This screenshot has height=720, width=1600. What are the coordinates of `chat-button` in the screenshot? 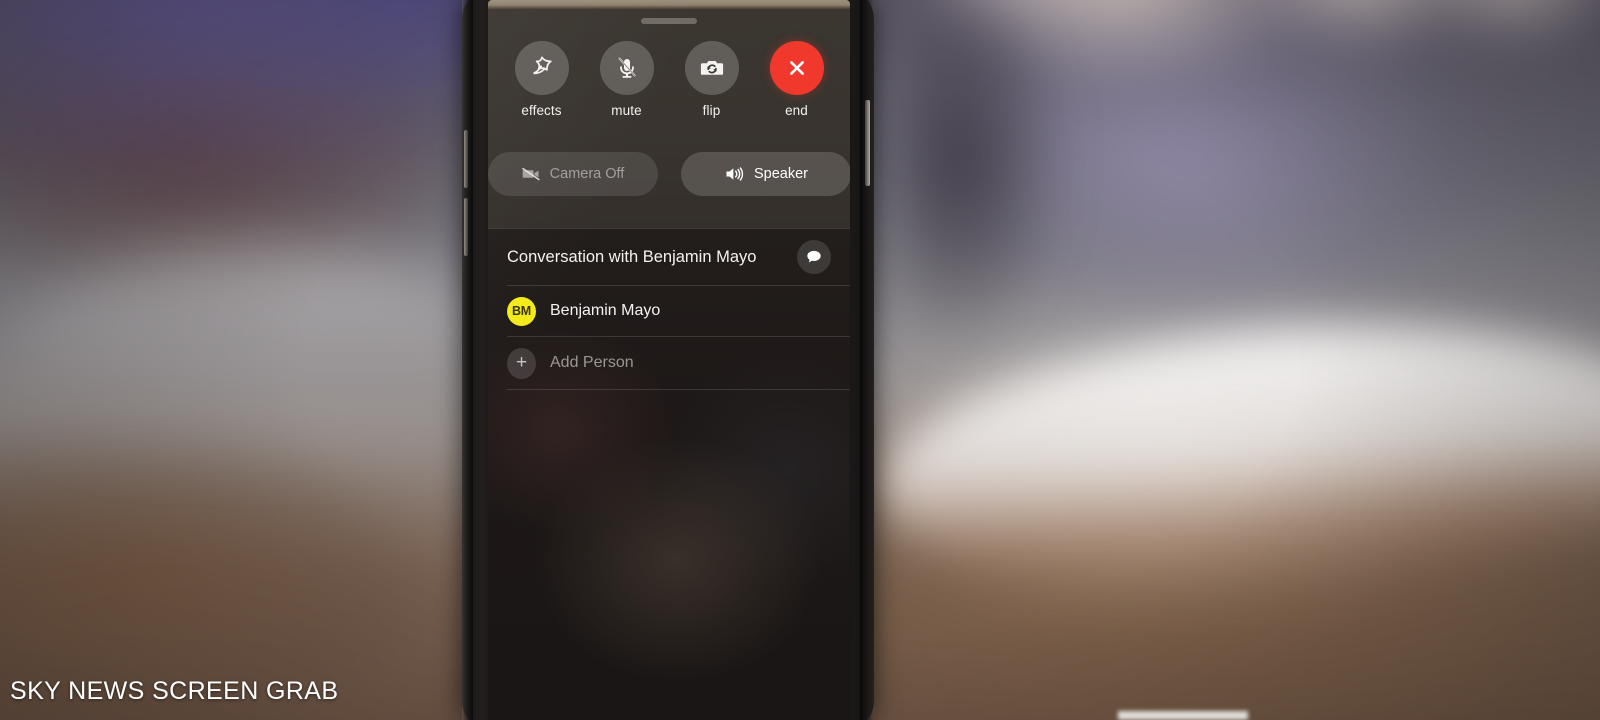 It's located at (814, 257).